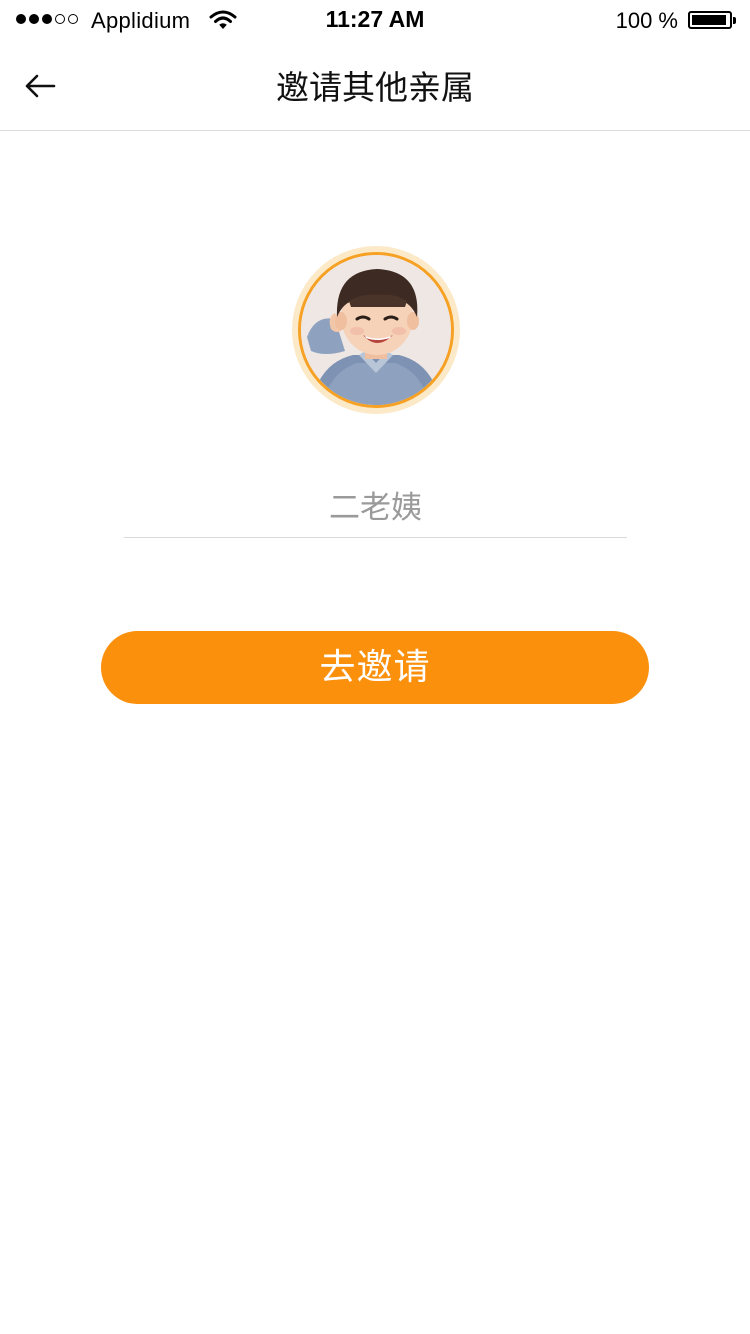 This screenshot has width=750, height=1334. I want to click on battery-fill, so click(709, 20).